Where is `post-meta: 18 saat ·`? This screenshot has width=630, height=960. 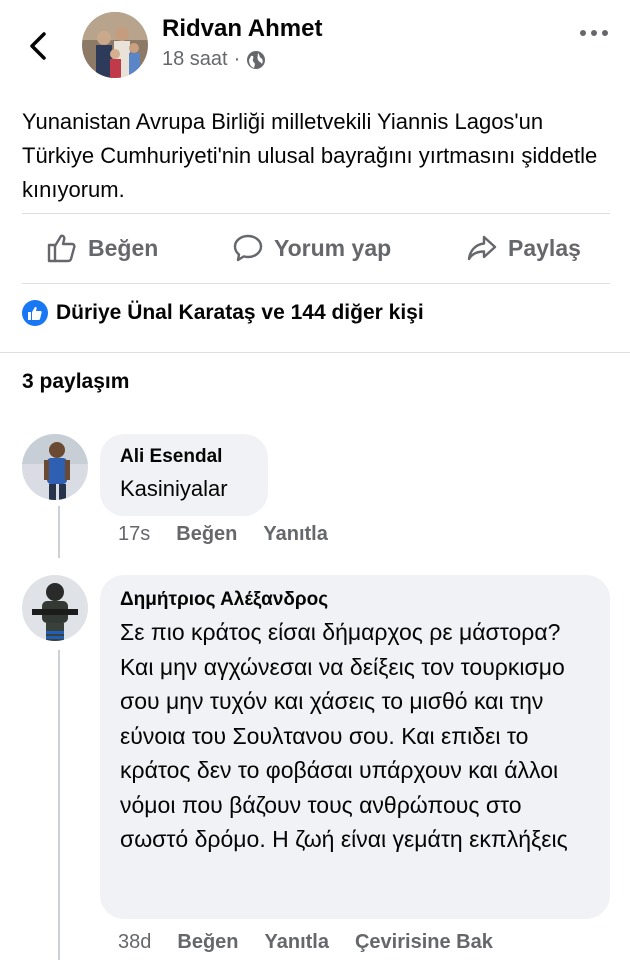
post-meta: 18 saat · is located at coordinates (214, 59).